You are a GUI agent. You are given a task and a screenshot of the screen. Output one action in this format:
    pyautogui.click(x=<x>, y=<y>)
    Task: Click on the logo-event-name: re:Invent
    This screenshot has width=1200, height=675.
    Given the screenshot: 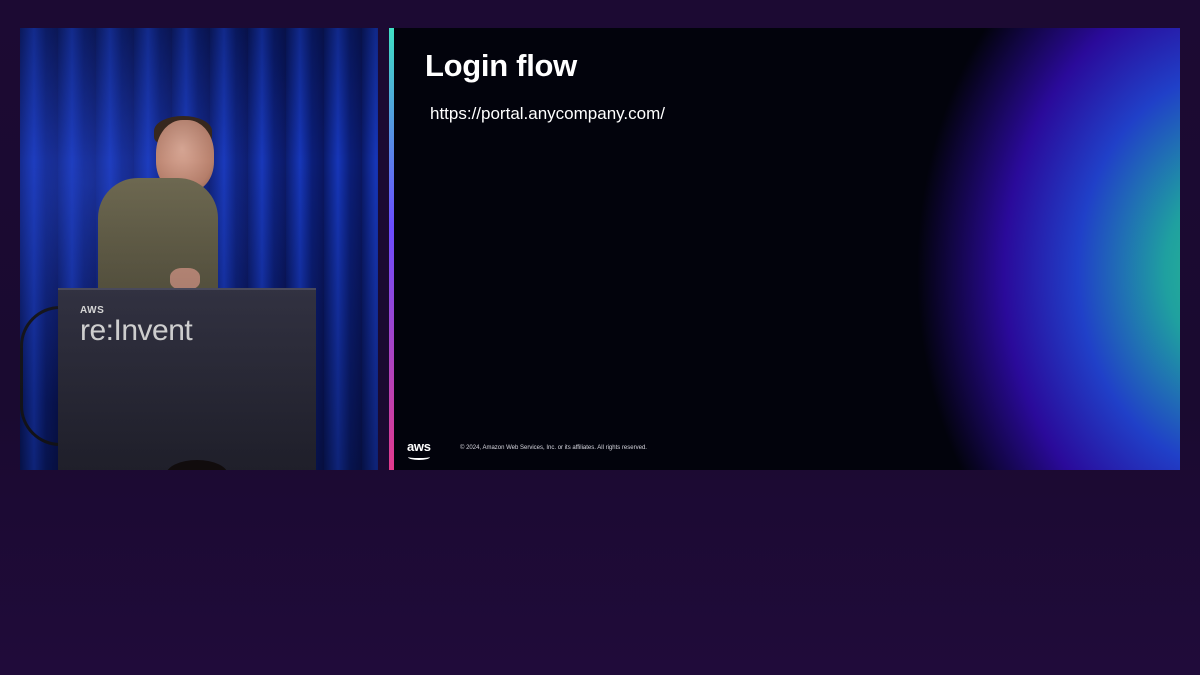 What is the action you would take?
    pyautogui.click(x=136, y=330)
    